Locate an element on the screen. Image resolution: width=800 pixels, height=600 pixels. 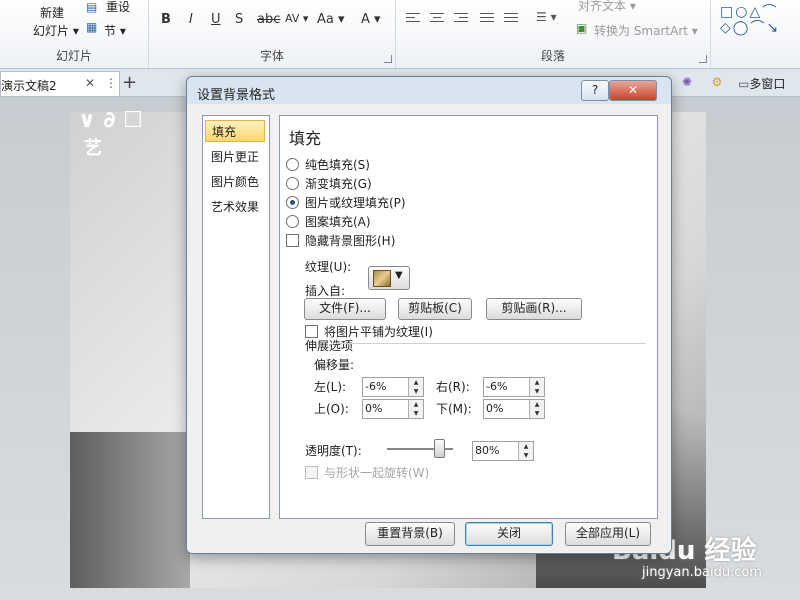
window-icon: ▭ is located at coordinates (744, 84).